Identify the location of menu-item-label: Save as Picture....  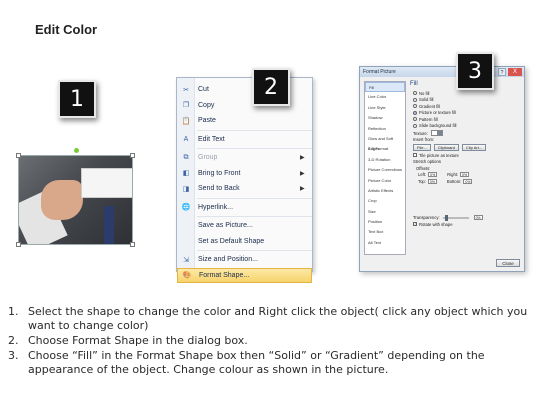
(225, 226).